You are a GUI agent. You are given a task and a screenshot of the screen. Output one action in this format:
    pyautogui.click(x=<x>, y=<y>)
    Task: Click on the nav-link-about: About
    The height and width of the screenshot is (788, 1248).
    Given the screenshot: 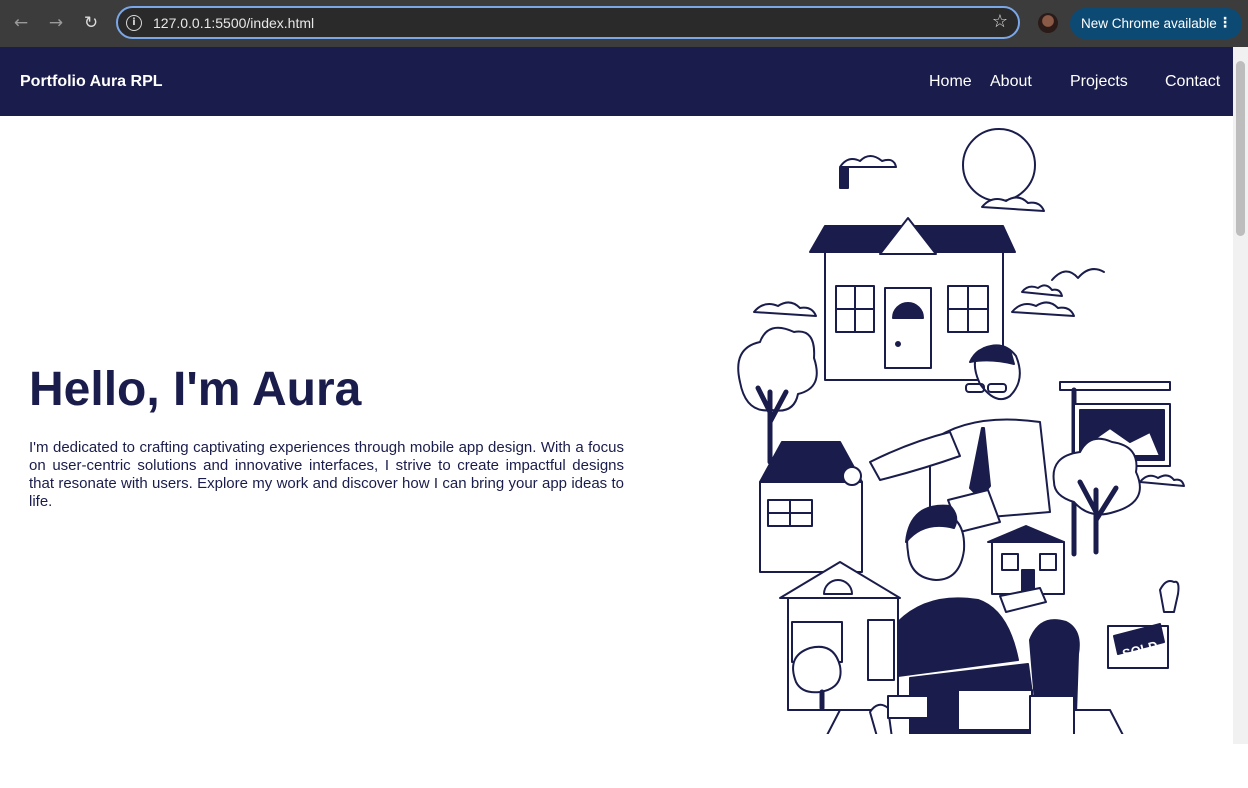 What is the action you would take?
    pyautogui.click(x=1011, y=82)
    